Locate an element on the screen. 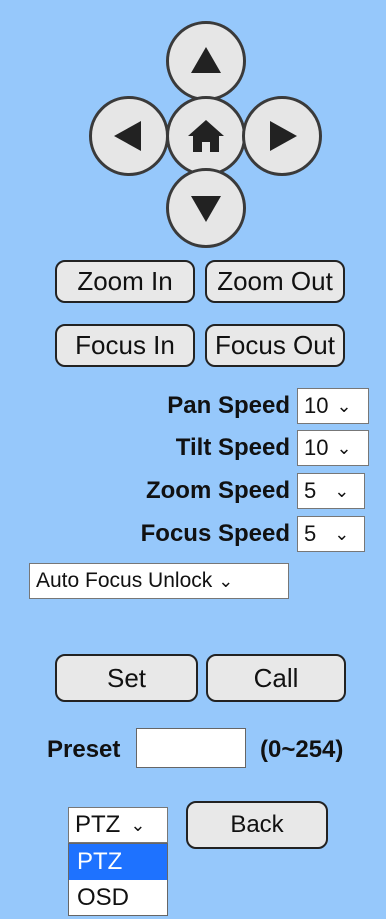 The width and height of the screenshot is (386, 919). focus-out-button: Focus Out is located at coordinates (275, 345).